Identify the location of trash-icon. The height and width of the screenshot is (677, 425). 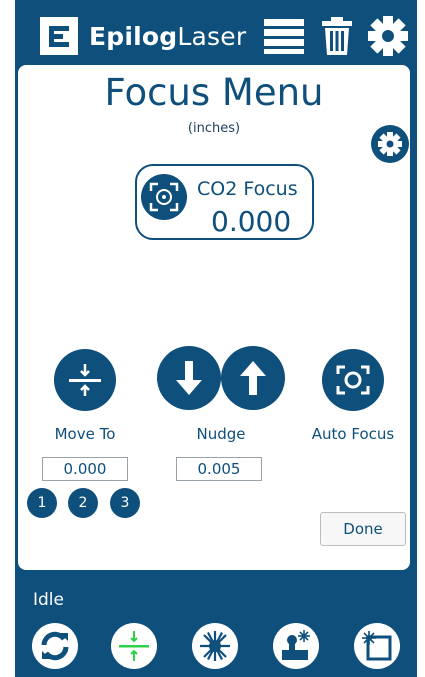
(337, 36).